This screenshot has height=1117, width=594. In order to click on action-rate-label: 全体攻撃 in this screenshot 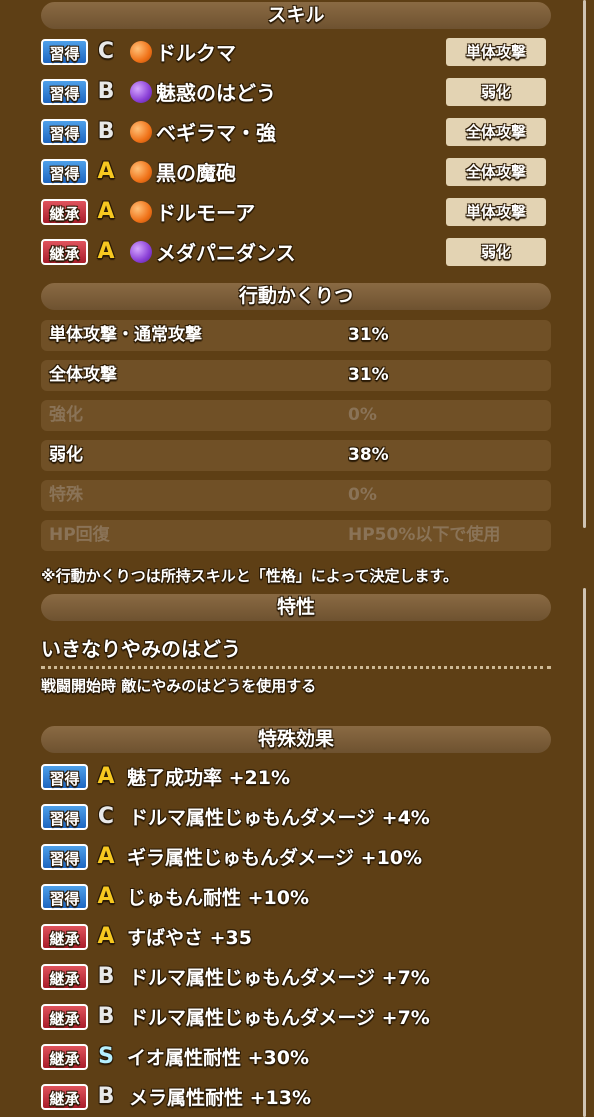, I will do `click(83, 375)`.